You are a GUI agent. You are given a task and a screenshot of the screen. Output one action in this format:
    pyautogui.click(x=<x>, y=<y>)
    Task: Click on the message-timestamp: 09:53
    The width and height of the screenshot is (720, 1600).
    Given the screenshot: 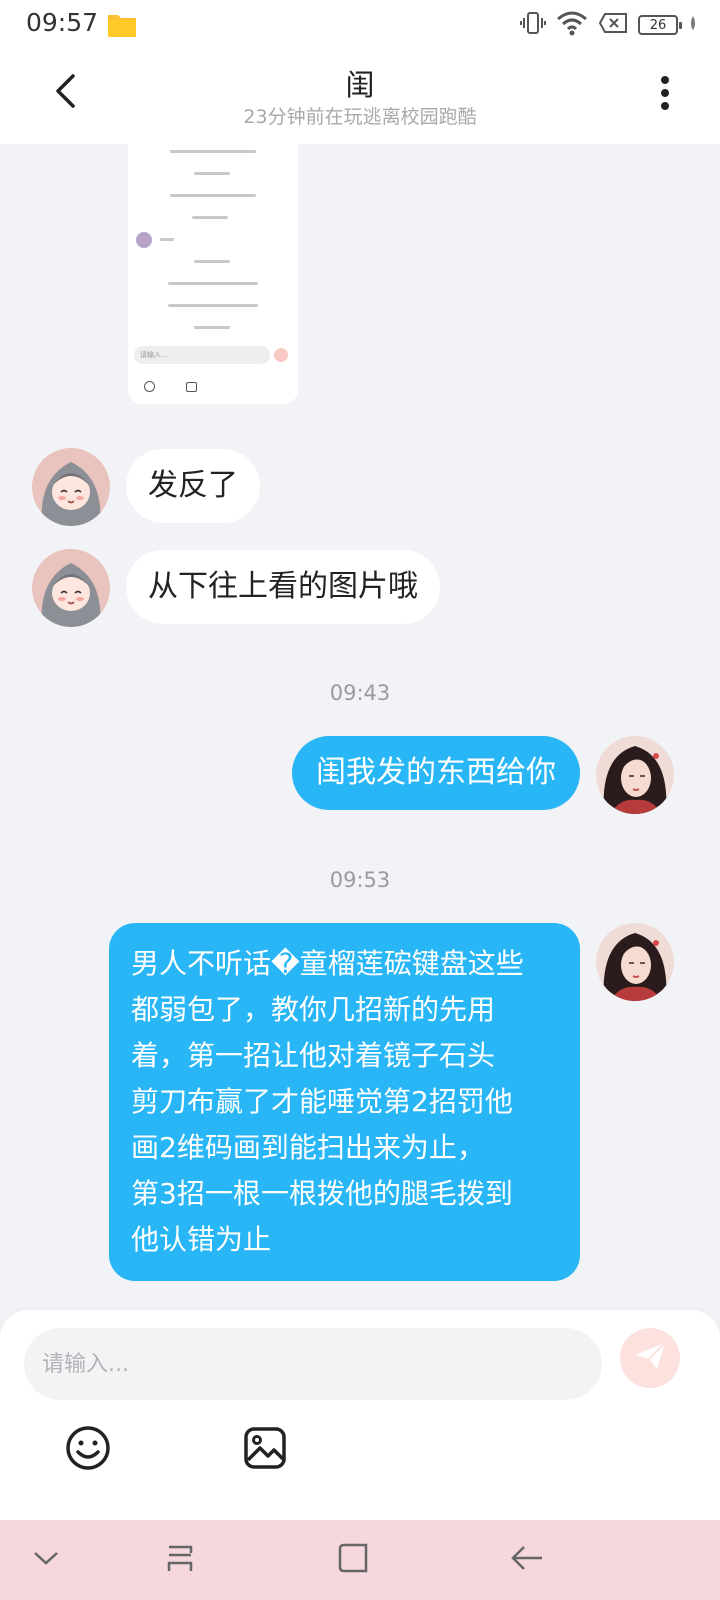 What is the action you would take?
    pyautogui.click(x=360, y=880)
    